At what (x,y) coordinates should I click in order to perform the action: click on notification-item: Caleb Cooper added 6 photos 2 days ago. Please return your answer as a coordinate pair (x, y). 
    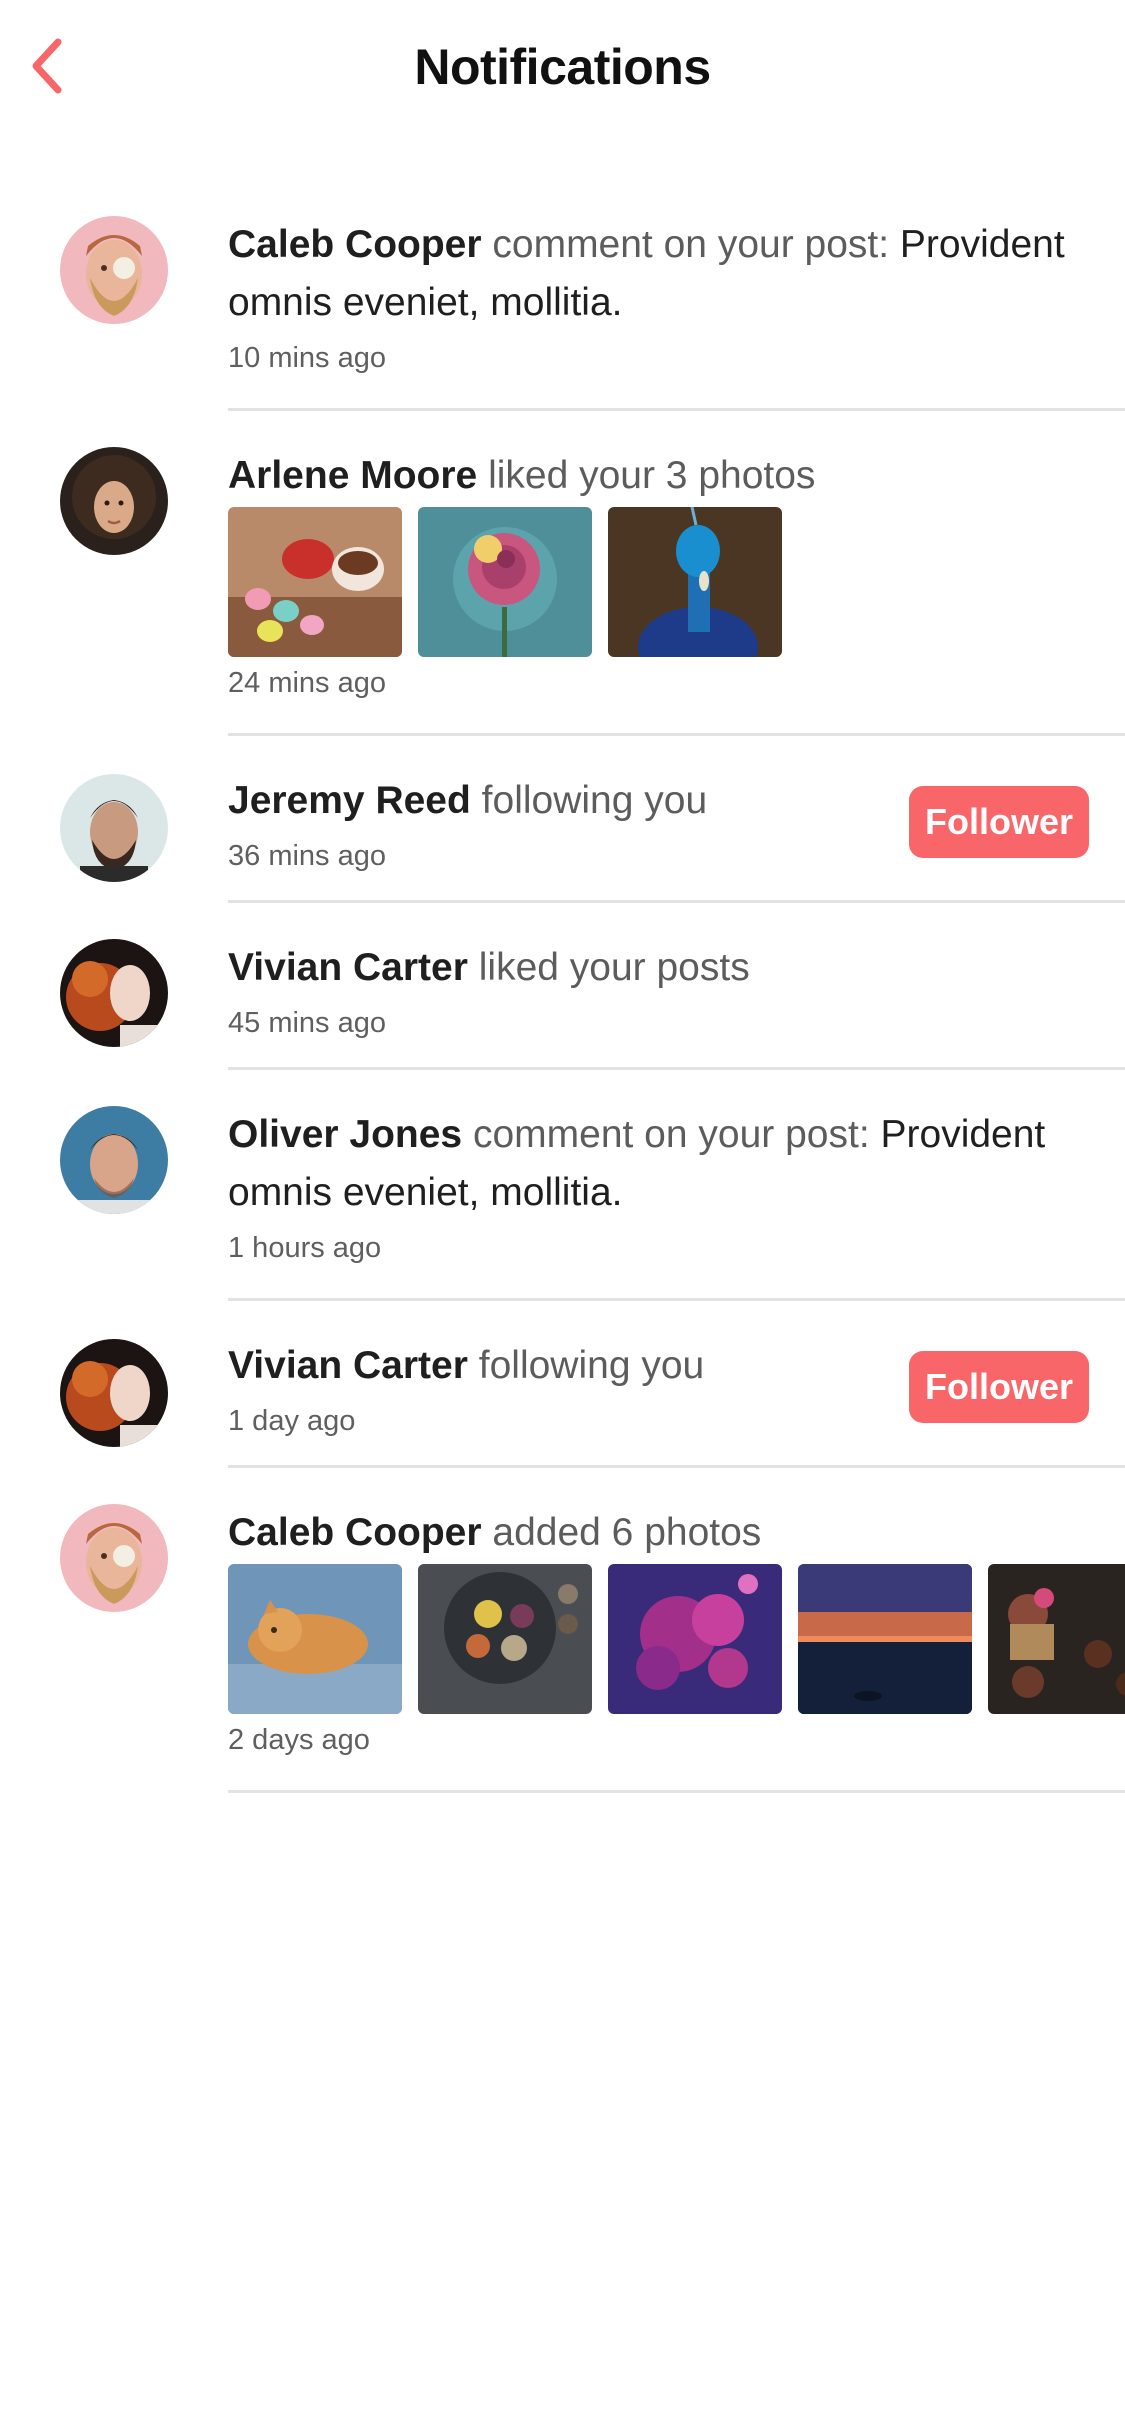
    Looking at the image, I should click on (562, 1630).